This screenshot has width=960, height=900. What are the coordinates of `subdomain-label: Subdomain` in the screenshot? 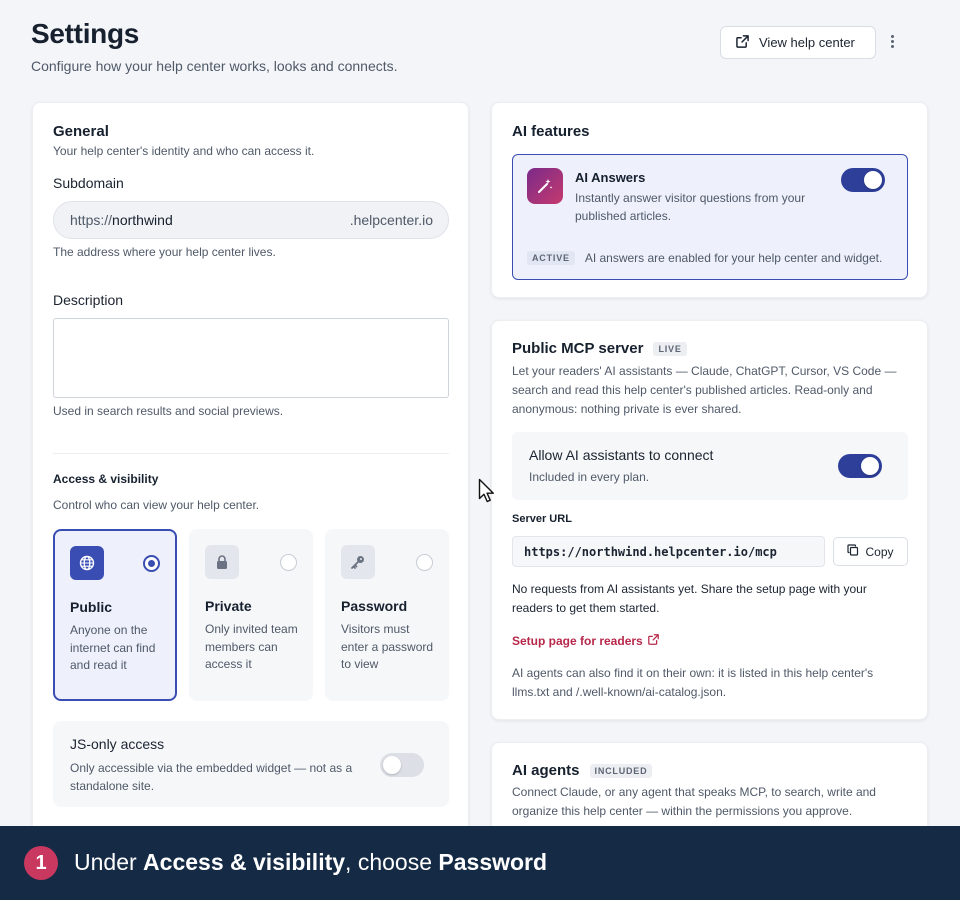 It's located at (88, 183).